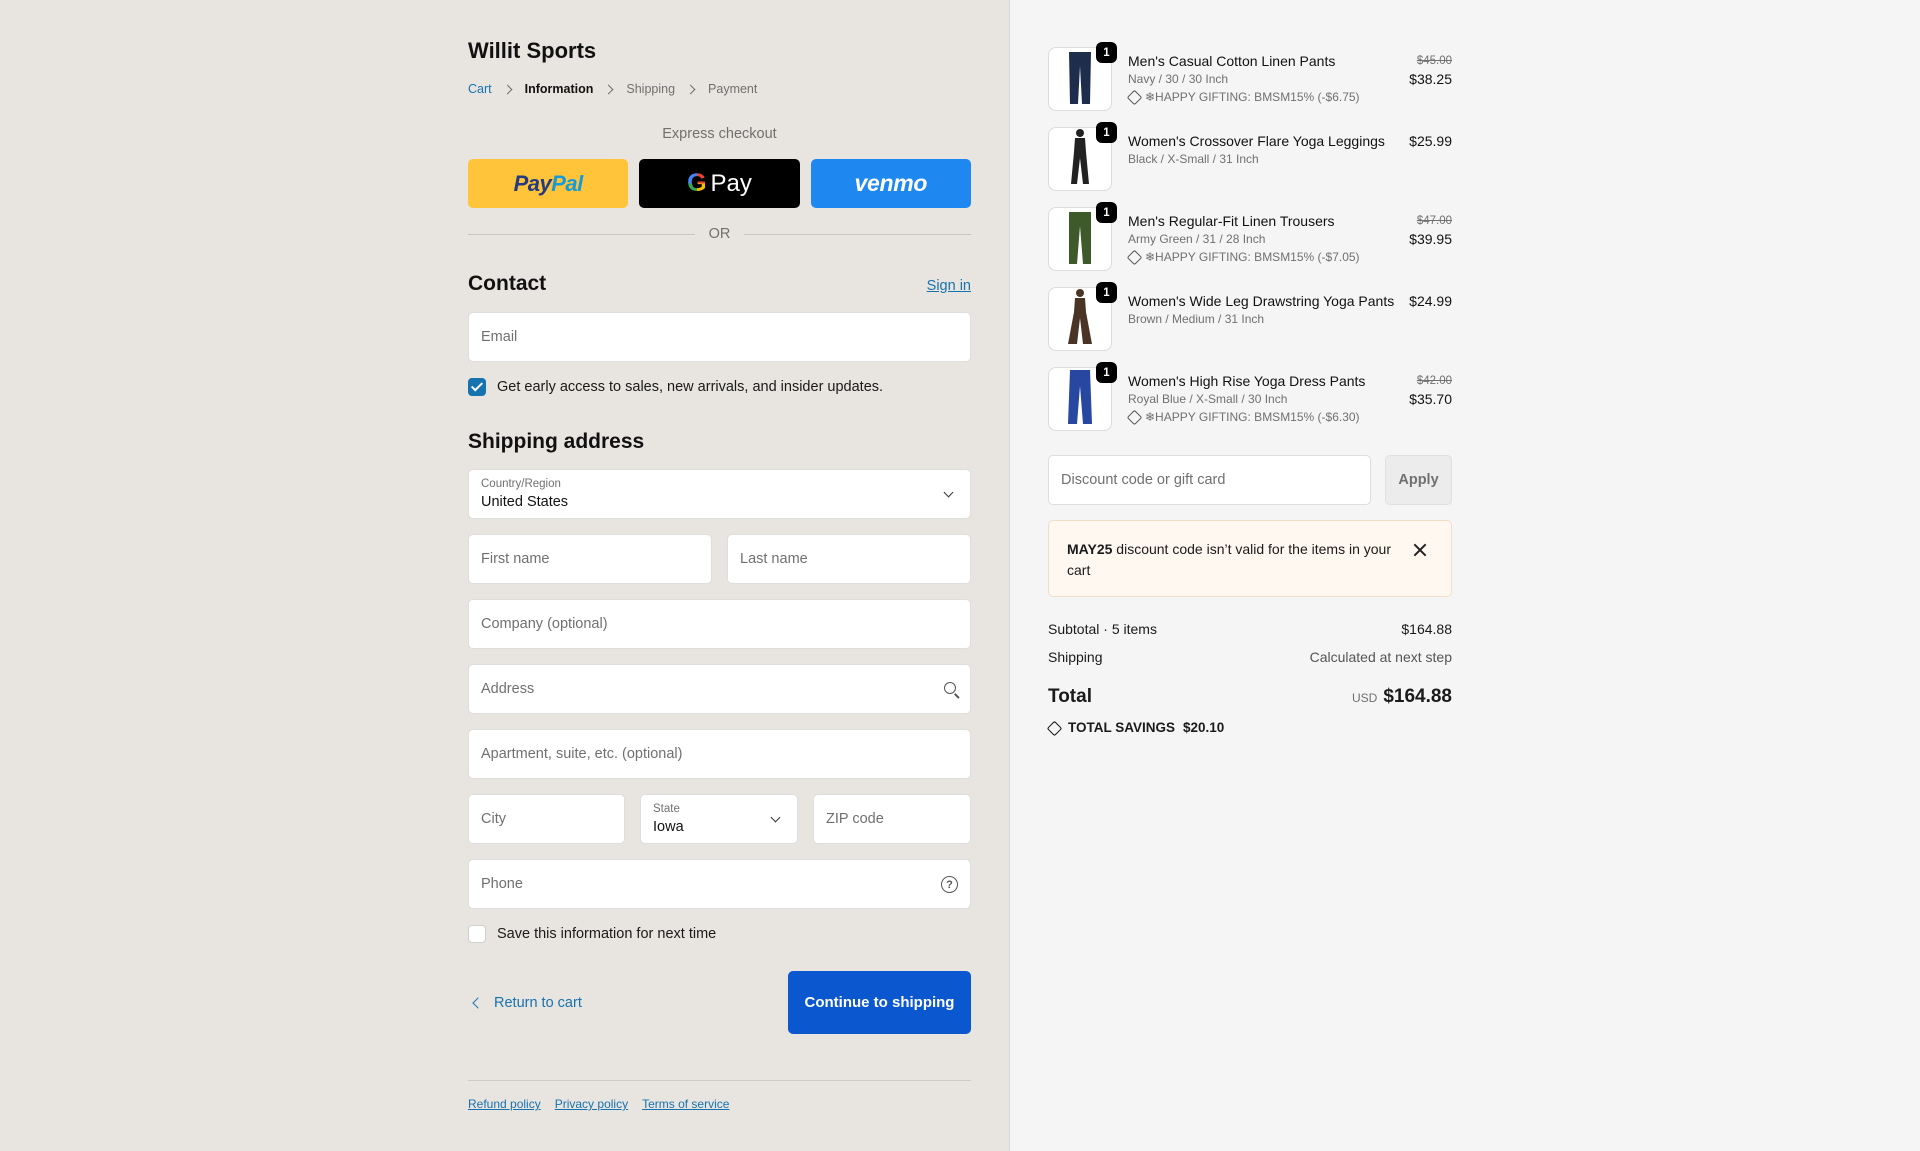 This screenshot has width=1920, height=1151. What do you see at coordinates (582, 754) in the screenshot?
I see `apartment-placeholder: Apartment, suite, etc. (optional)` at bounding box center [582, 754].